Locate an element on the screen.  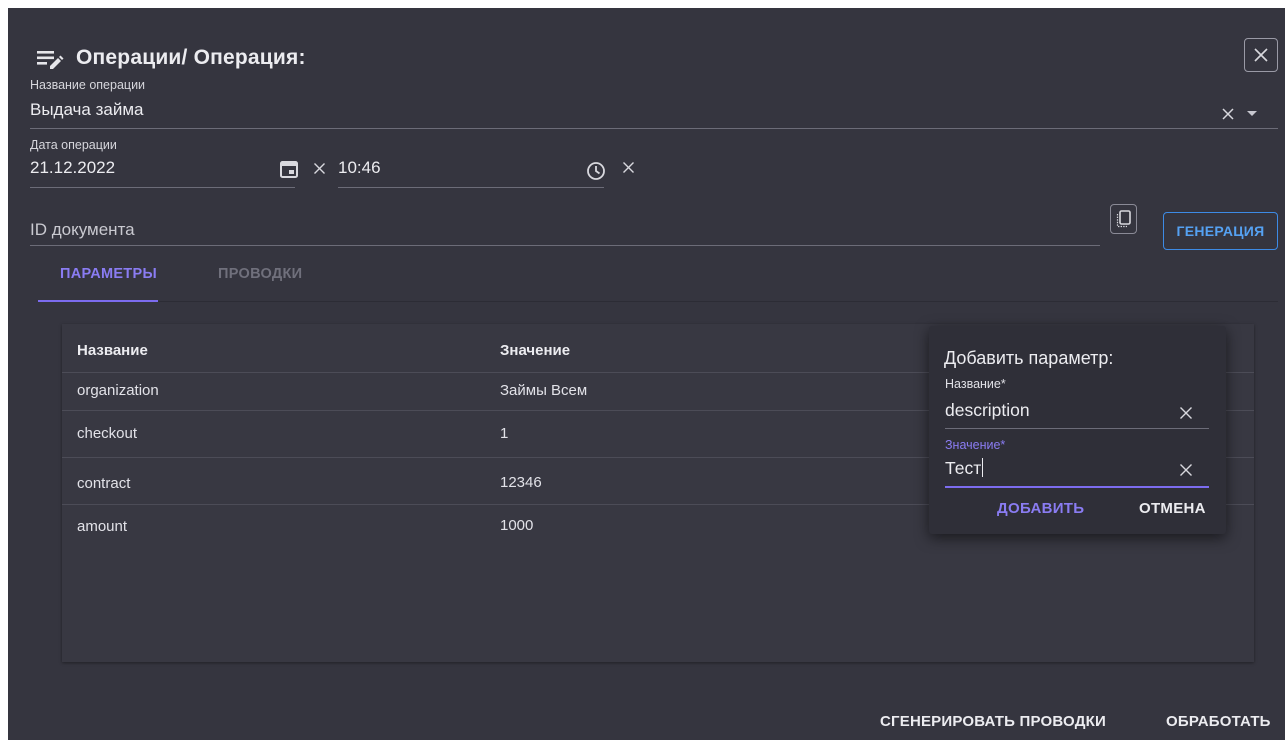
time-input: 10:46 is located at coordinates (359, 168).